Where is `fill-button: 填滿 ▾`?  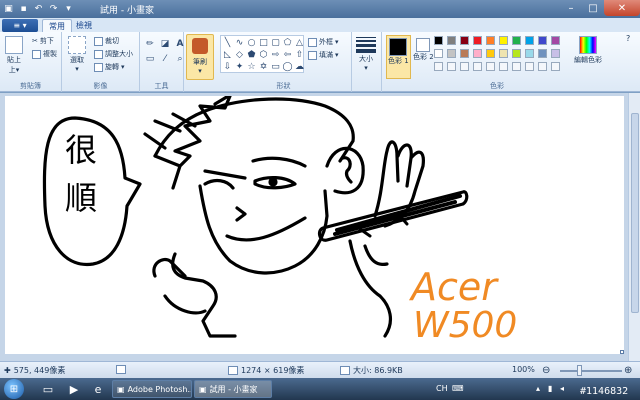
fill-button: 填滿 ▾ is located at coordinates (323, 55).